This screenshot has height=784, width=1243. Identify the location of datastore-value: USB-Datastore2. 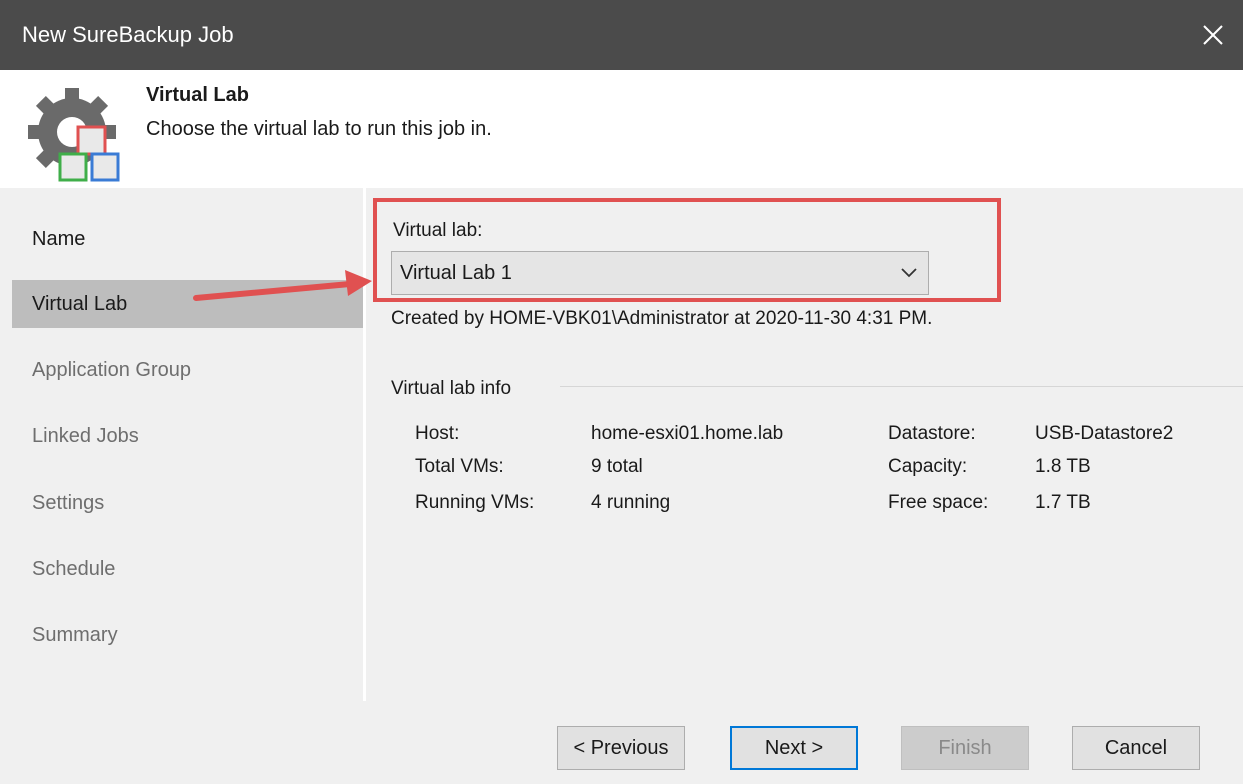
(1104, 433).